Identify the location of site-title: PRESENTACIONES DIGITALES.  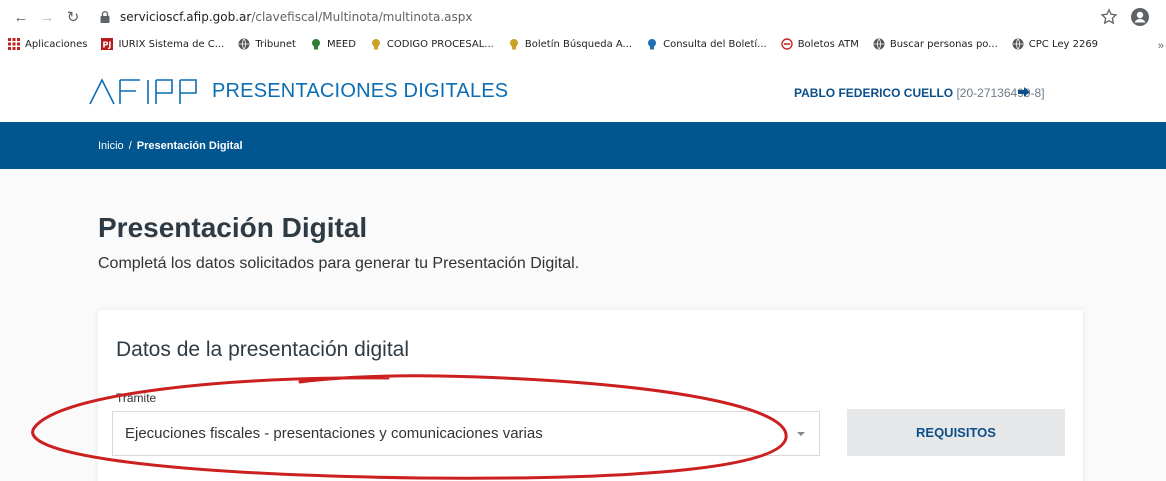
(360, 91).